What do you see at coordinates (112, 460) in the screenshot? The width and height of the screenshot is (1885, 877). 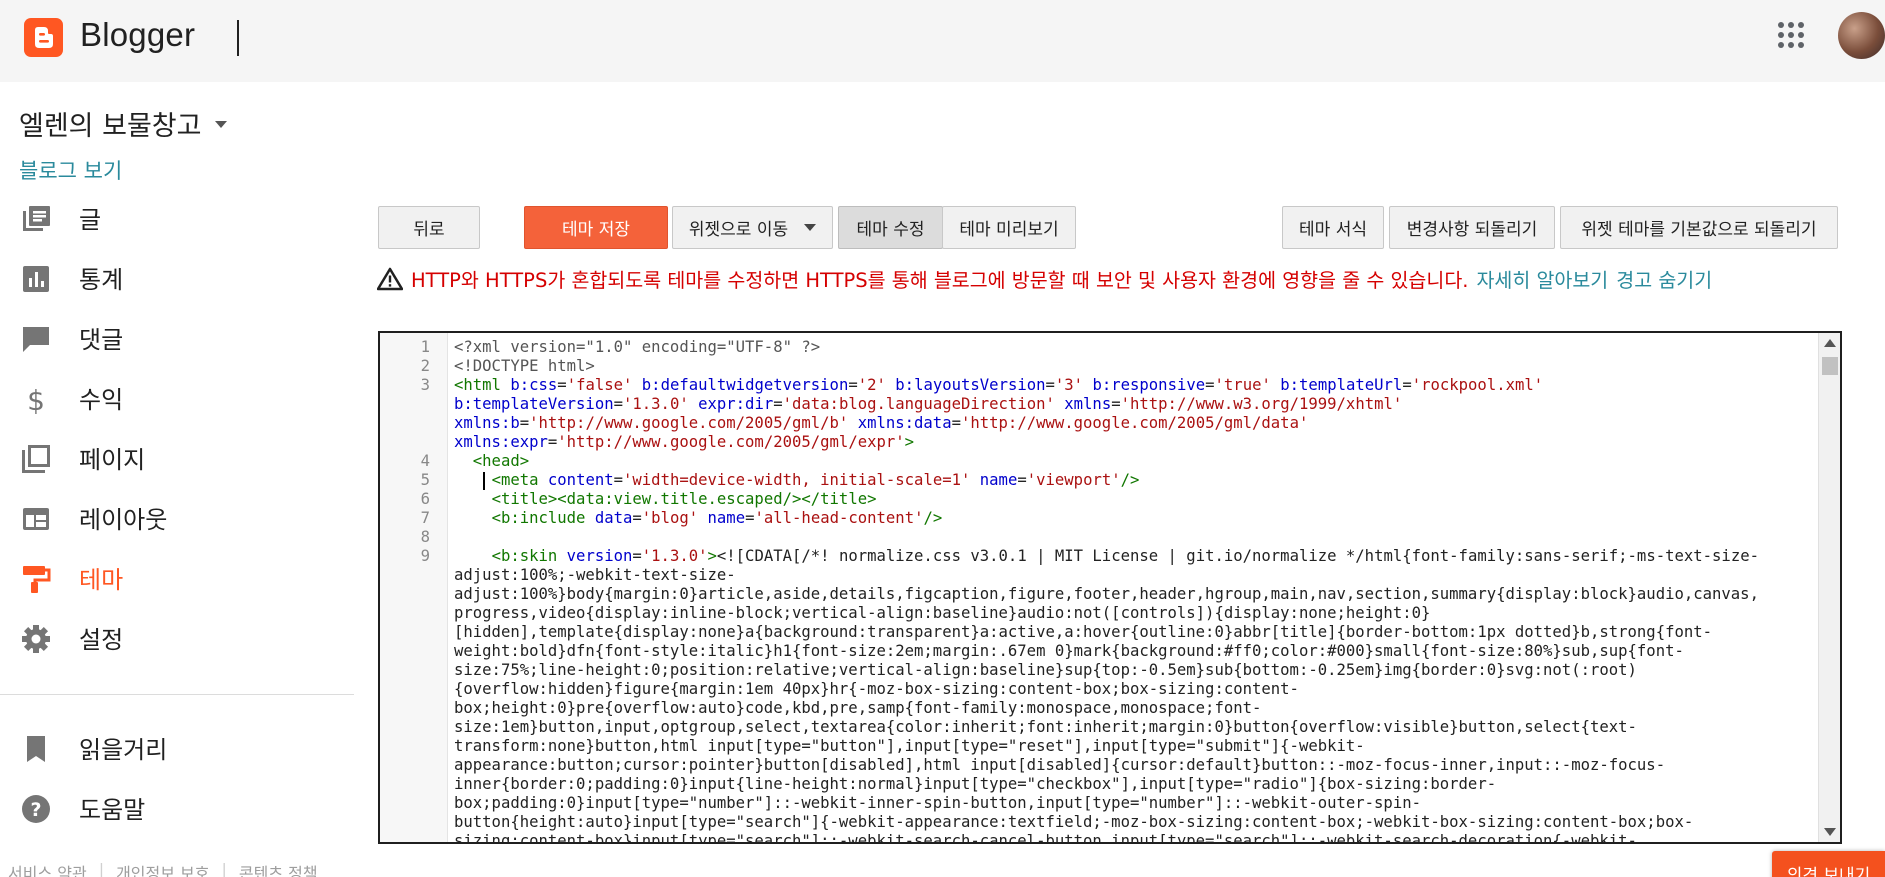 I see `sidebar-item-label: 페이지` at bounding box center [112, 460].